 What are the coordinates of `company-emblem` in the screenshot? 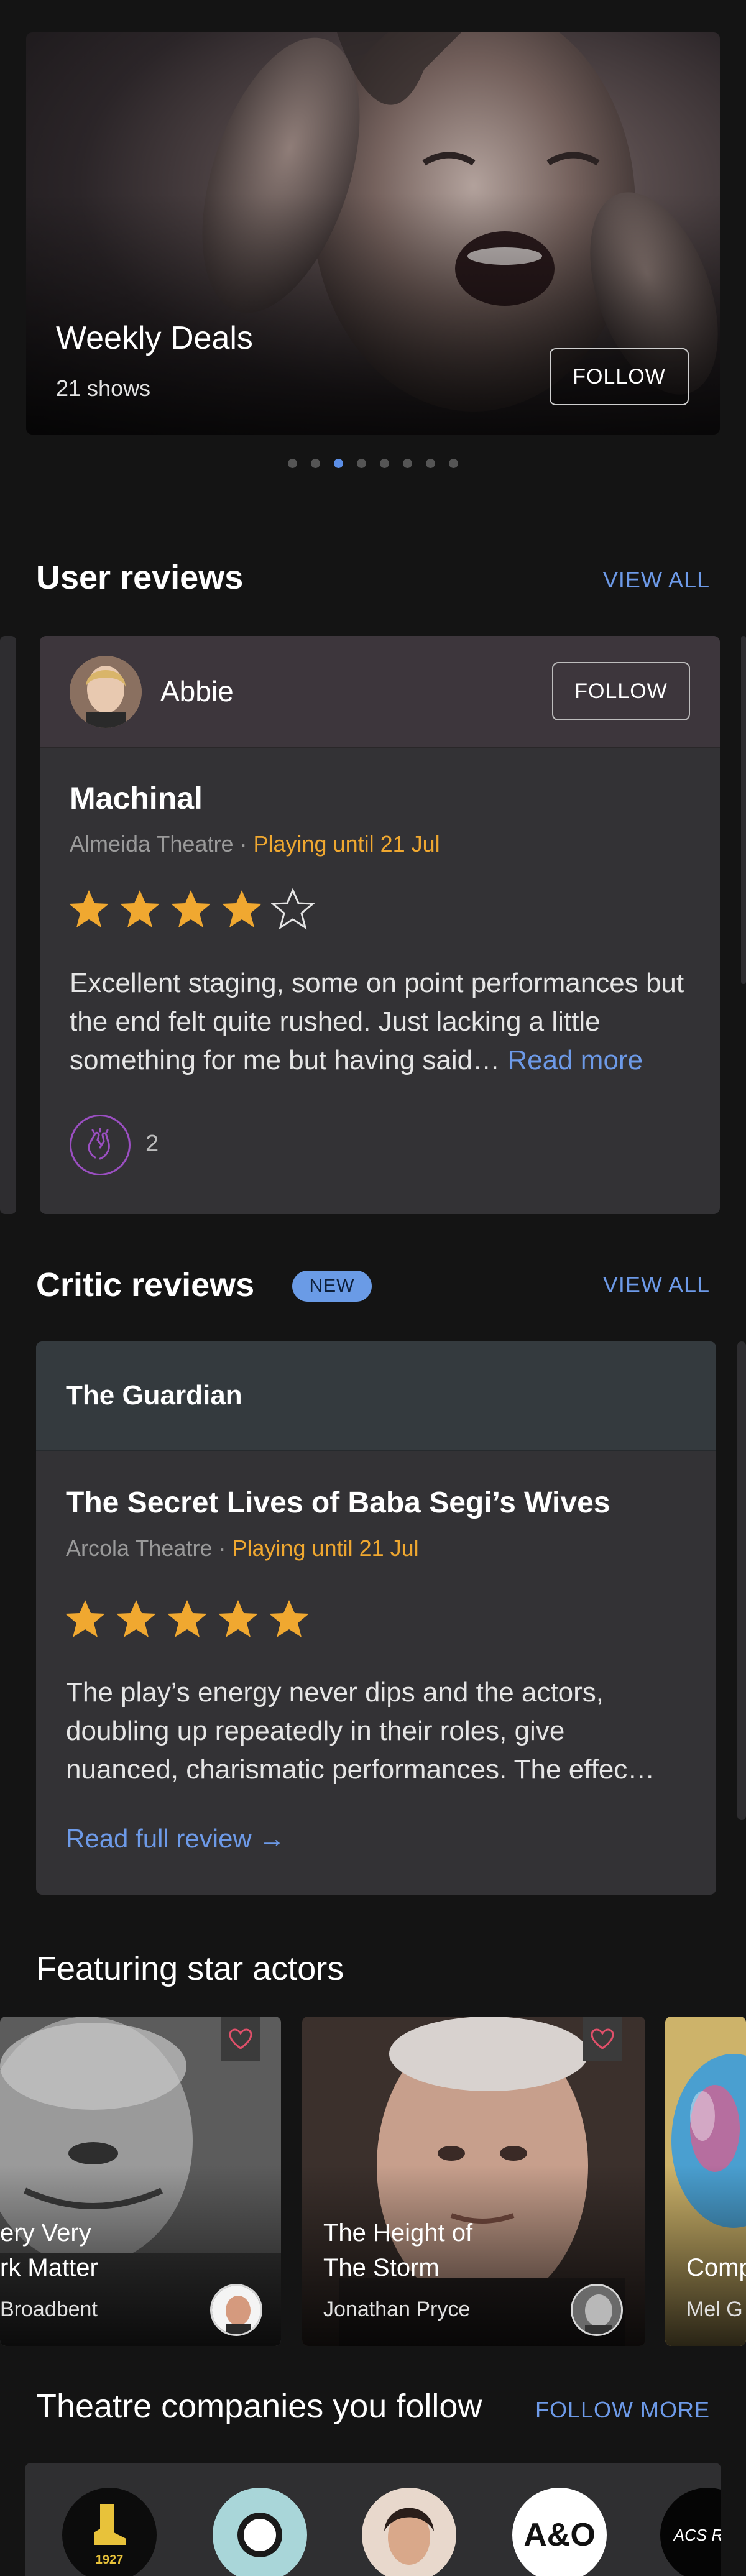 It's located at (259, 2535).